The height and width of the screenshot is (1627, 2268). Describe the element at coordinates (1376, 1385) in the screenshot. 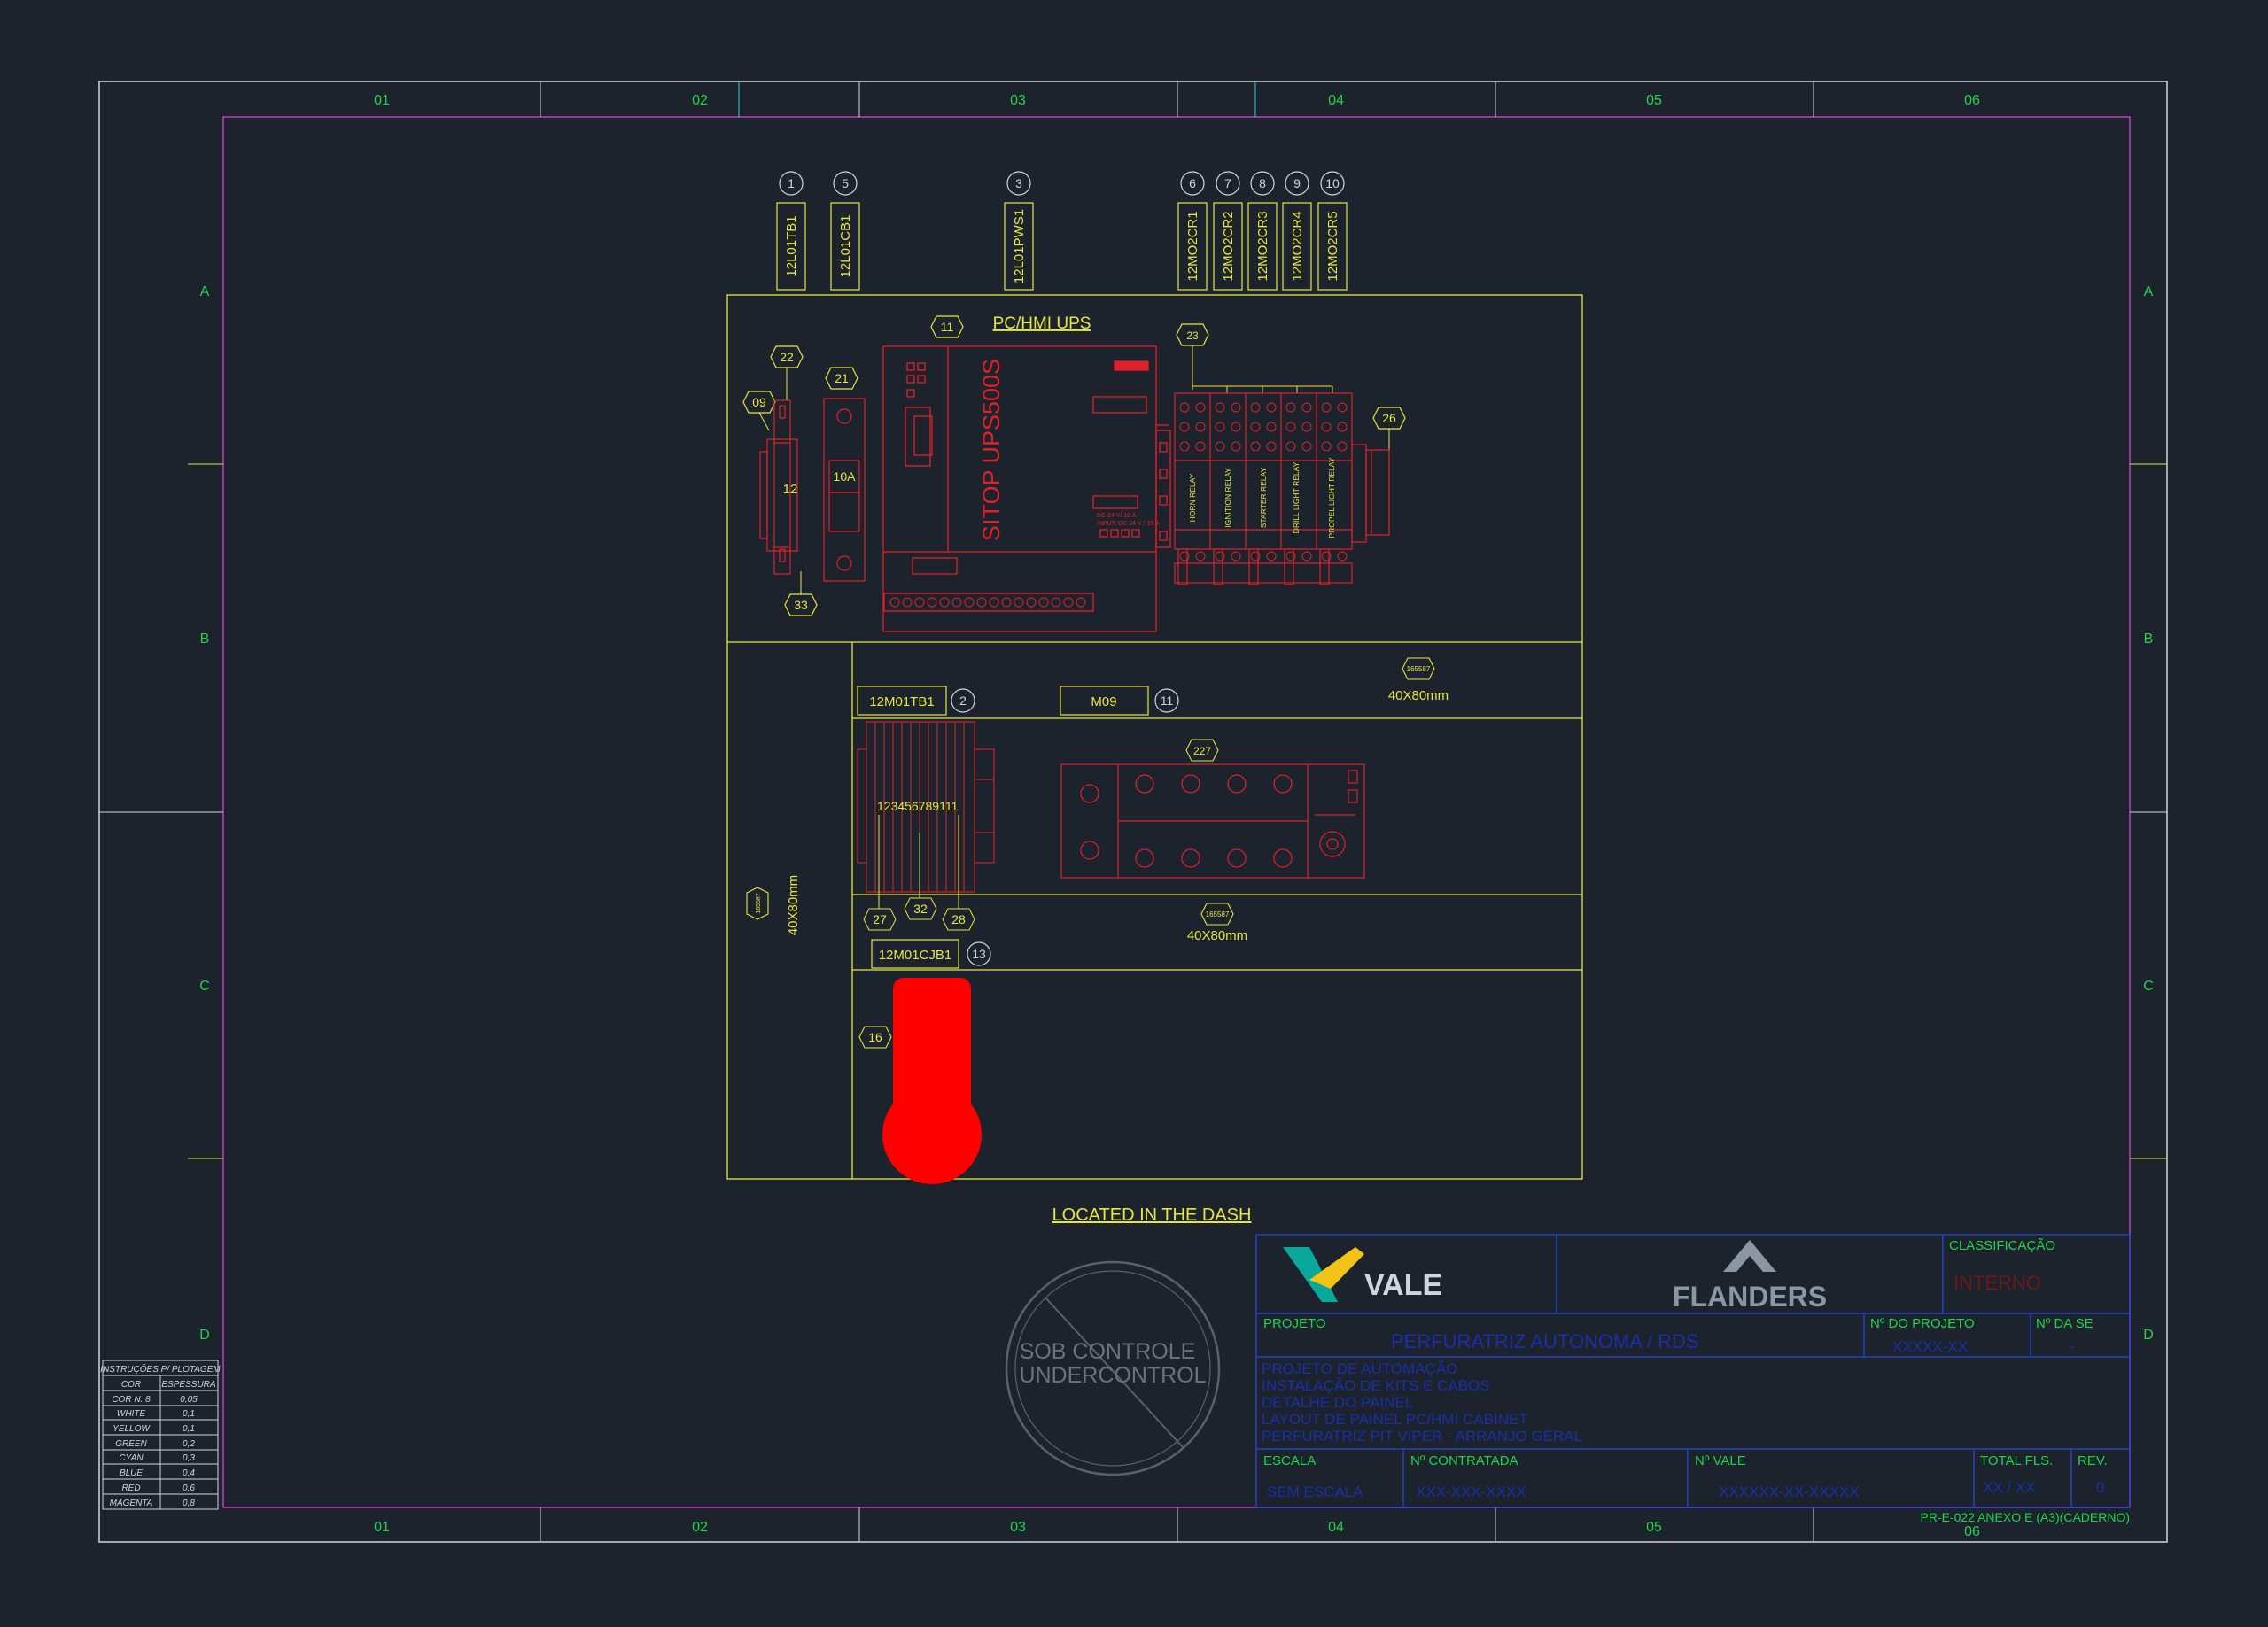

I see `title-desc-line: INSTALAÇÃO DE KITS E CABOS` at that location.